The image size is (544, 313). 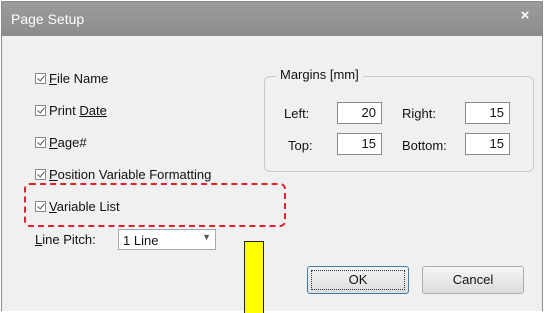 What do you see at coordinates (297, 113) in the screenshot?
I see `left-margin-label: Left:` at bounding box center [297, 113].